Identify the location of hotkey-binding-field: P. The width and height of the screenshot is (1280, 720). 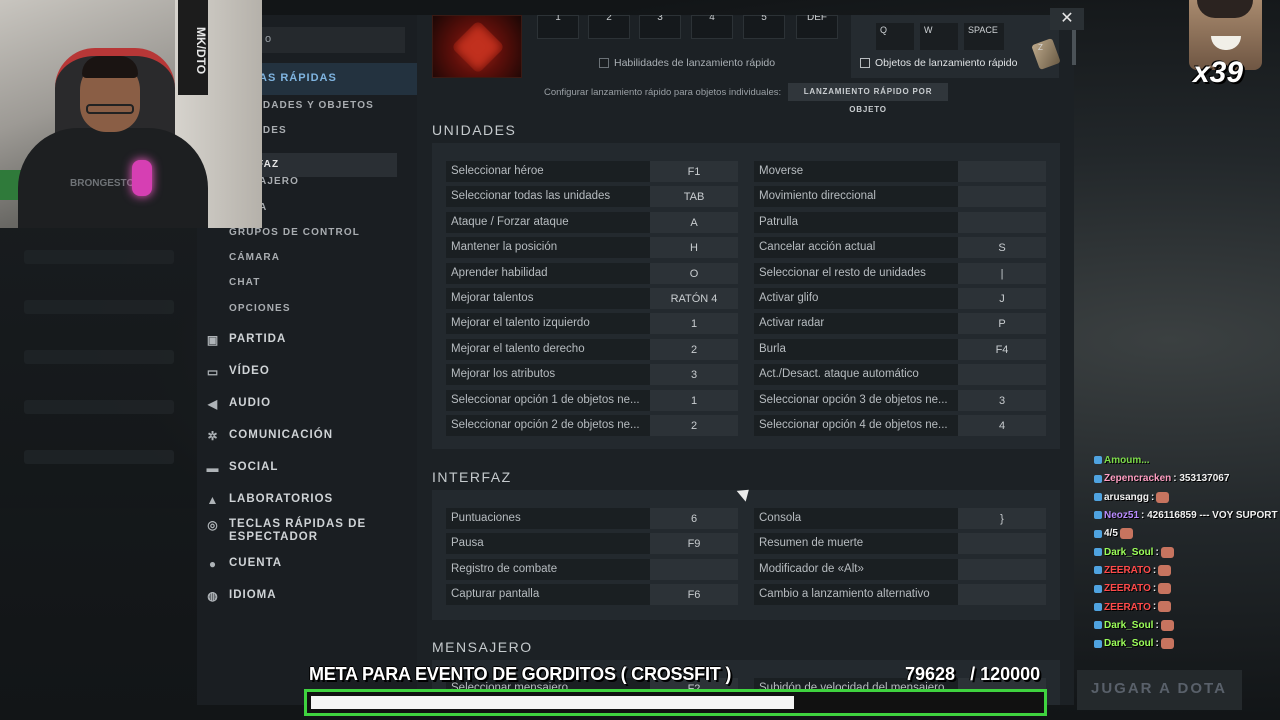
(1002, 324).